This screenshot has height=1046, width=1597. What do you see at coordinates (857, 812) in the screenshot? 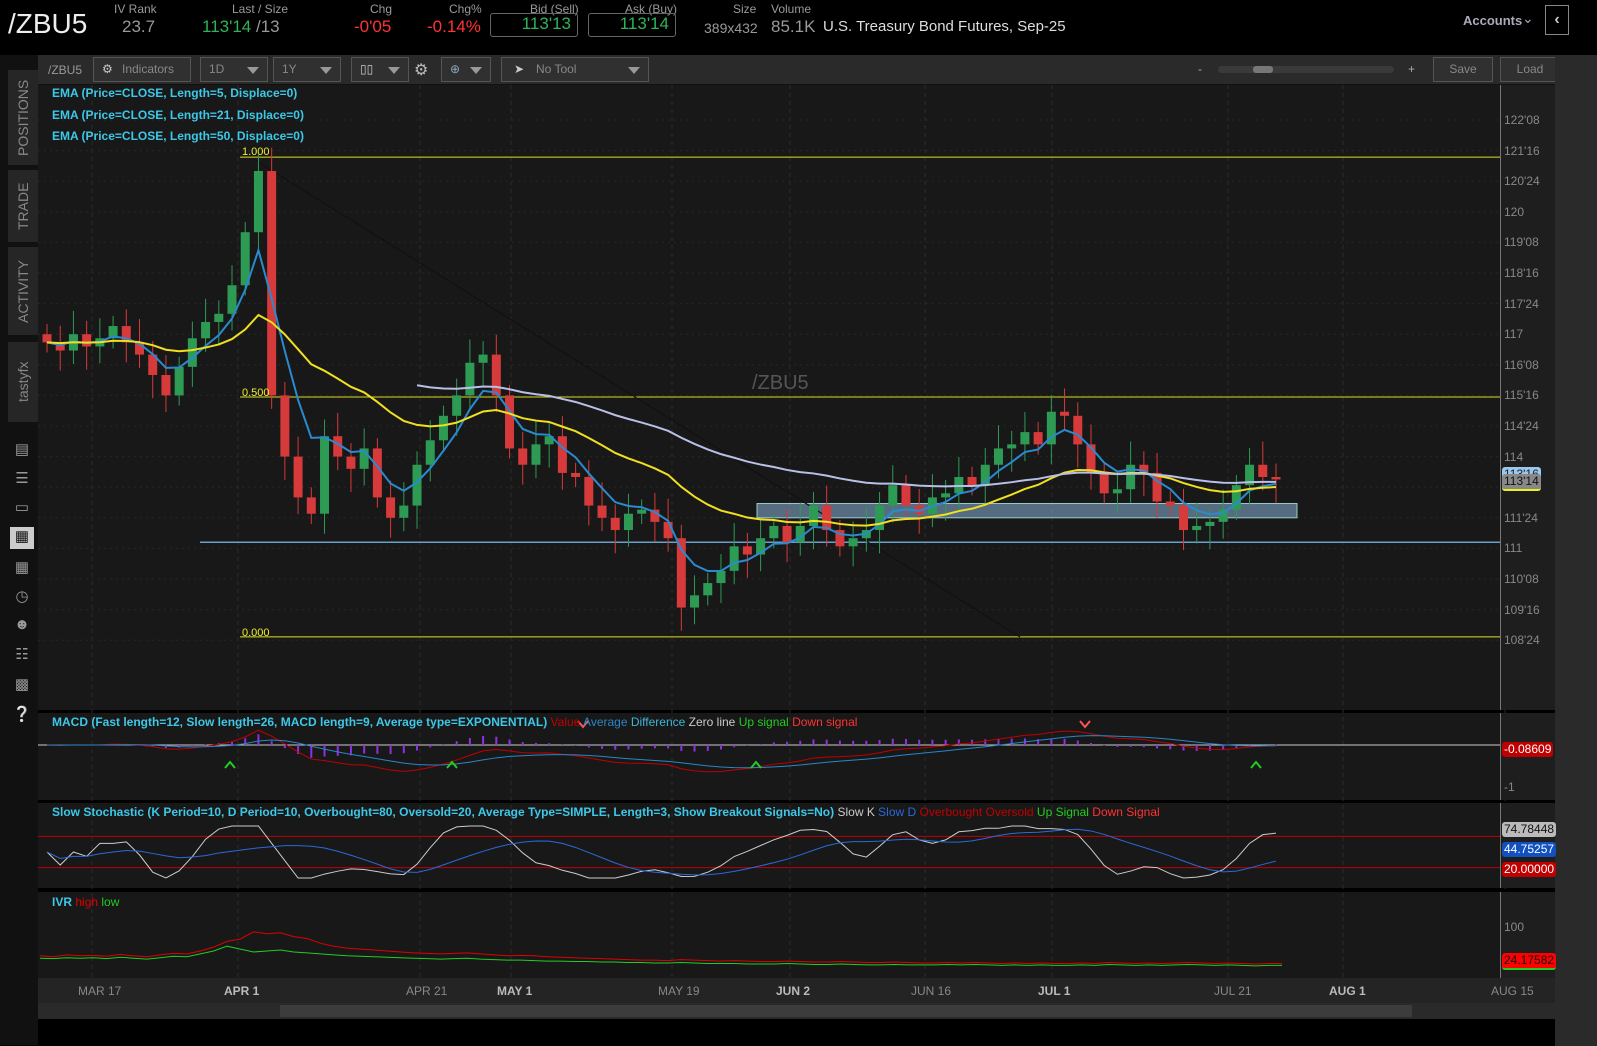
I see `stoch-legend-item: Slow K` at bounding box center [857, 812].